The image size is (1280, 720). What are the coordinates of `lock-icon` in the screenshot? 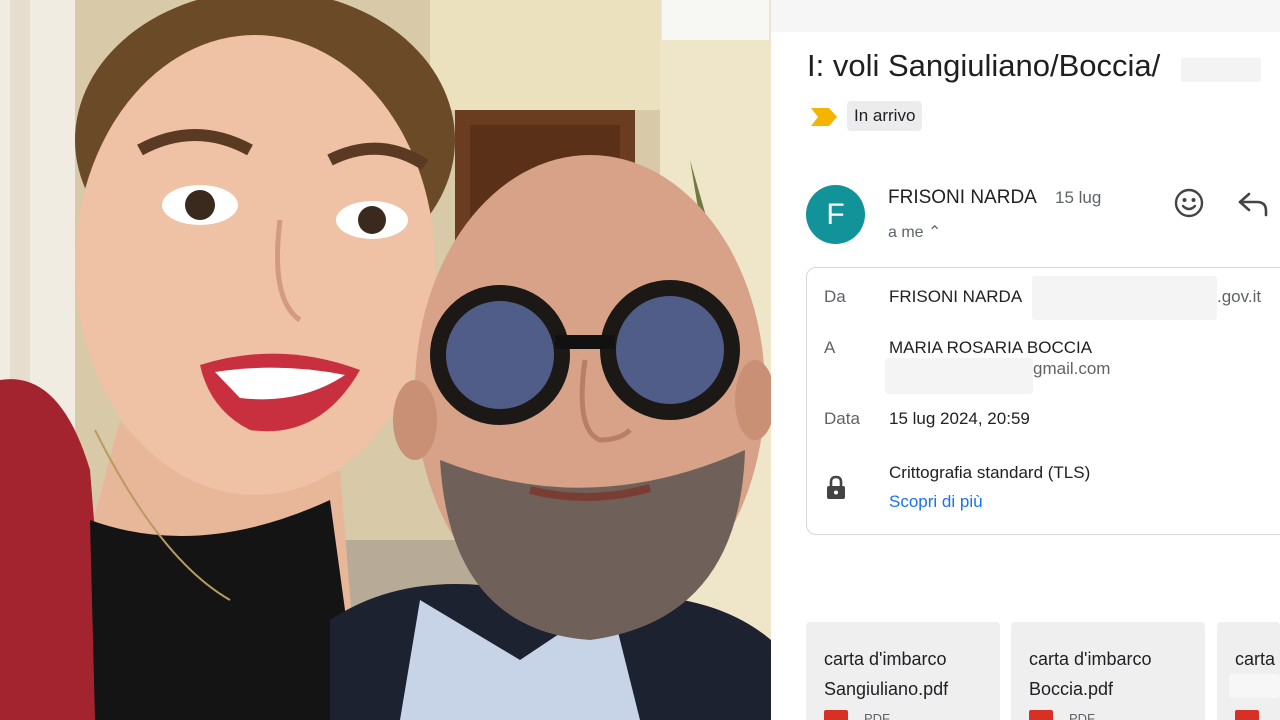 It's located at (836, 487).